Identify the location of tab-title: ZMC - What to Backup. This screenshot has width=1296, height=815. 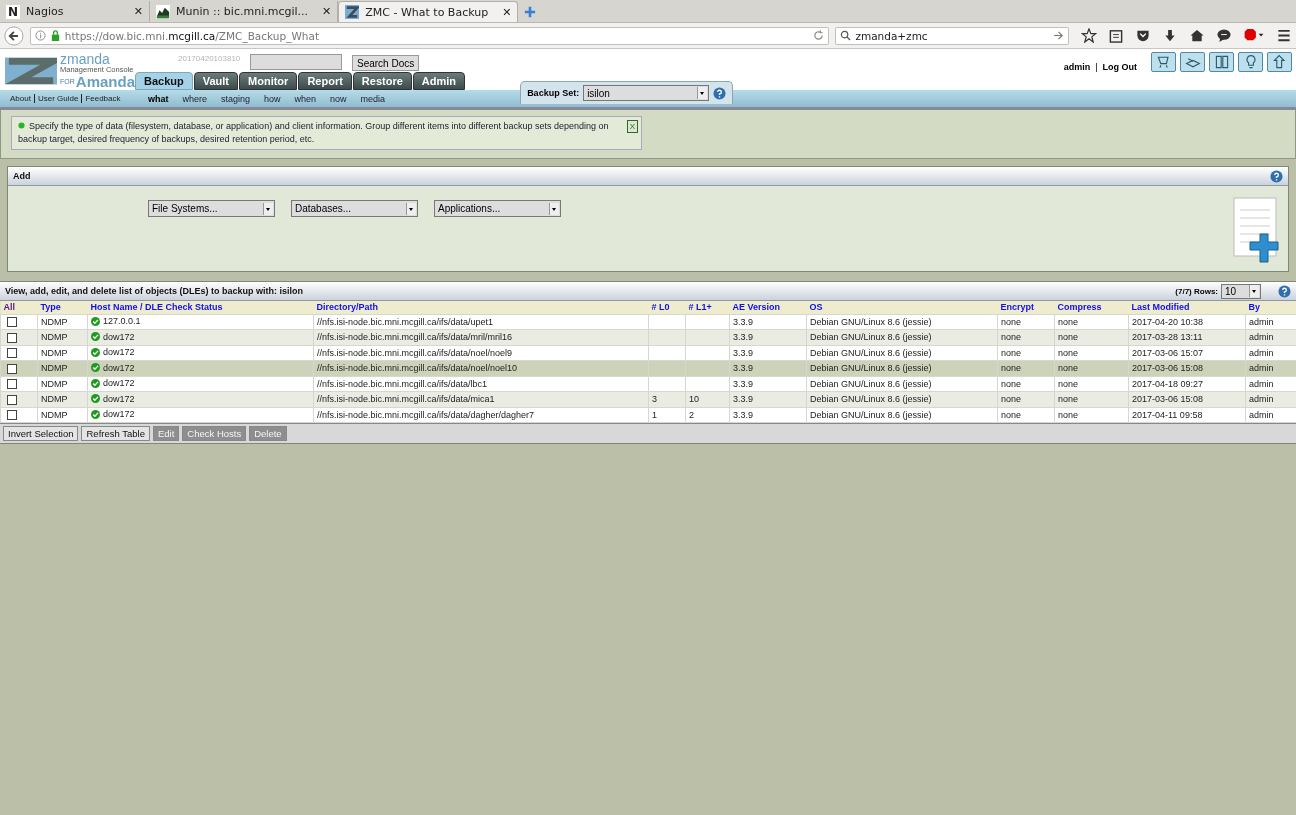
(427, 12).